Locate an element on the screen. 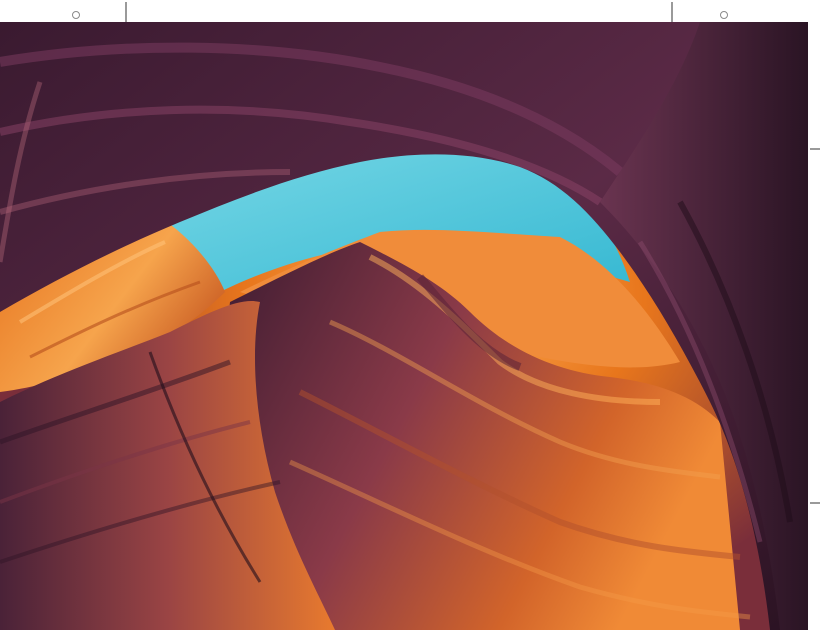  crop-mark-top-left is located at coordinates (126, 12).